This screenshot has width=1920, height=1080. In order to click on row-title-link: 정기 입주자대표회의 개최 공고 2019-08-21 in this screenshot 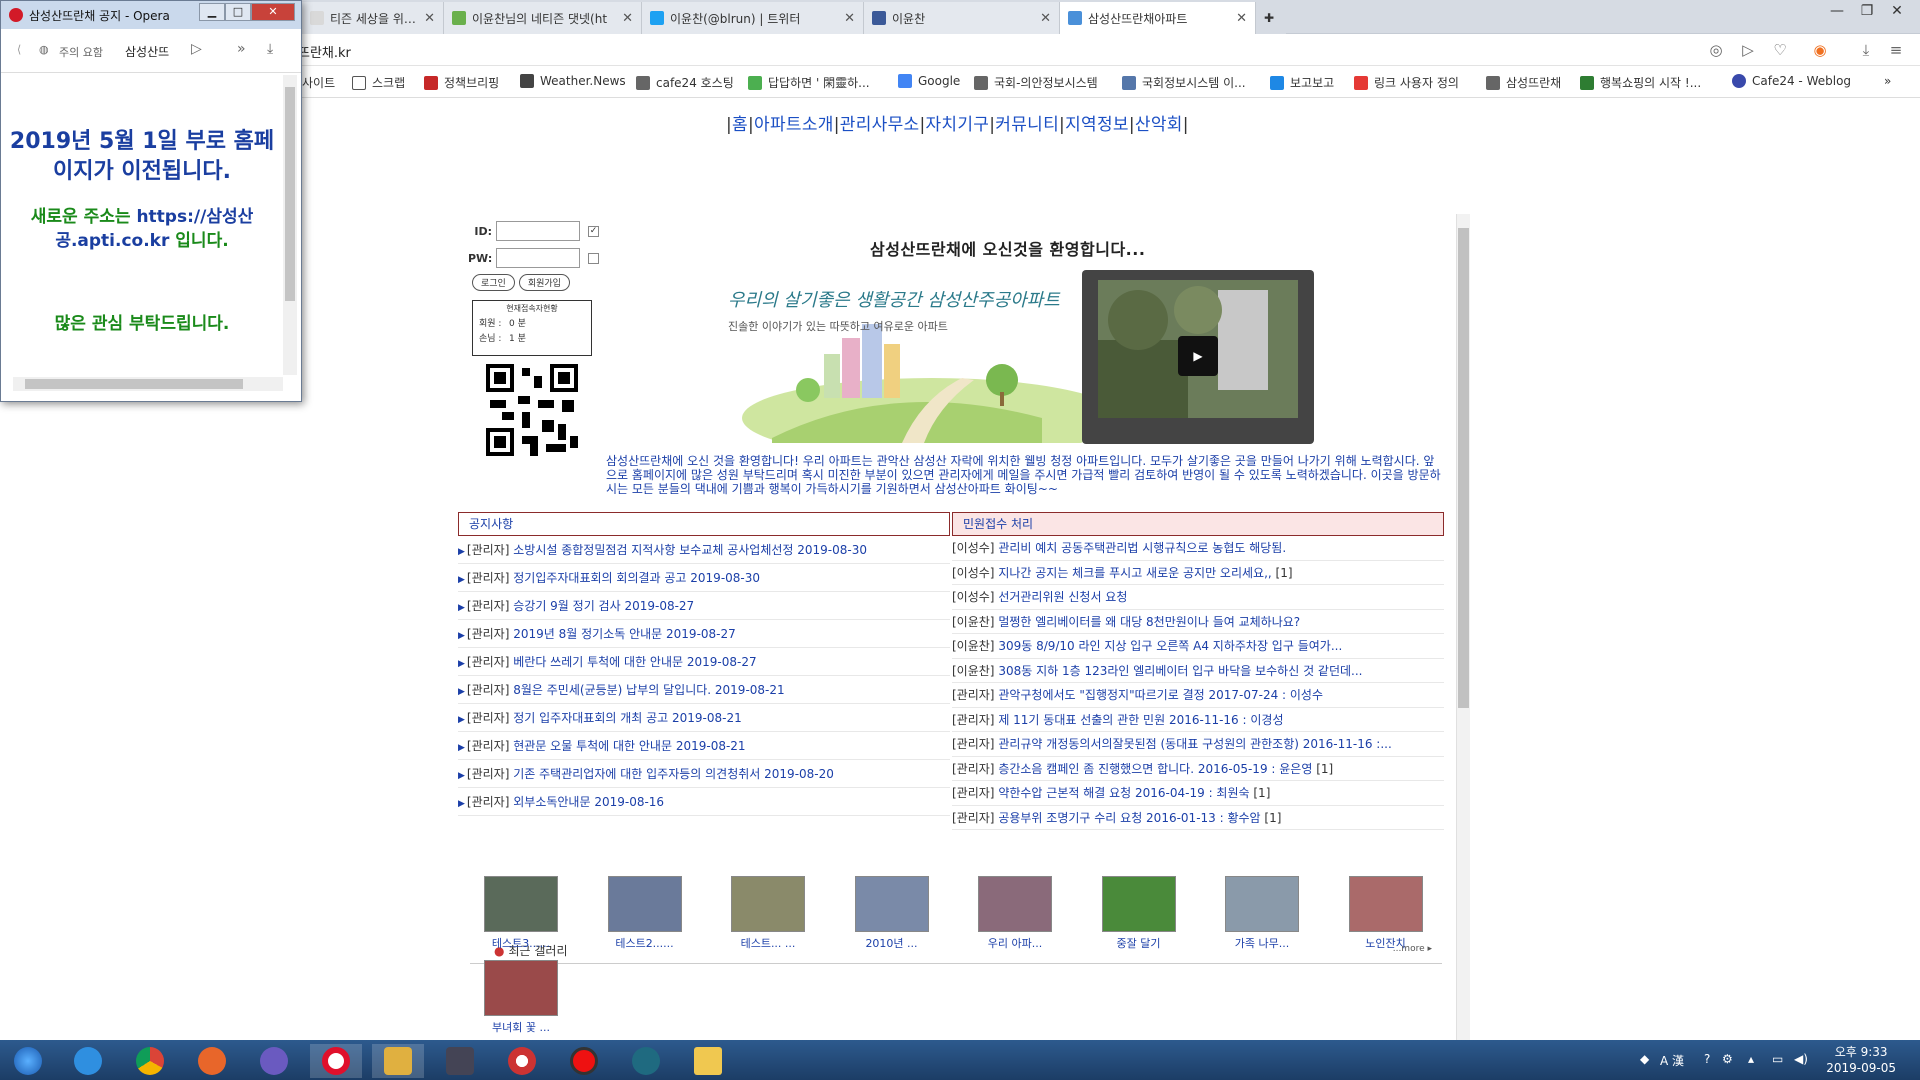, I will do `click(627, 718)`.